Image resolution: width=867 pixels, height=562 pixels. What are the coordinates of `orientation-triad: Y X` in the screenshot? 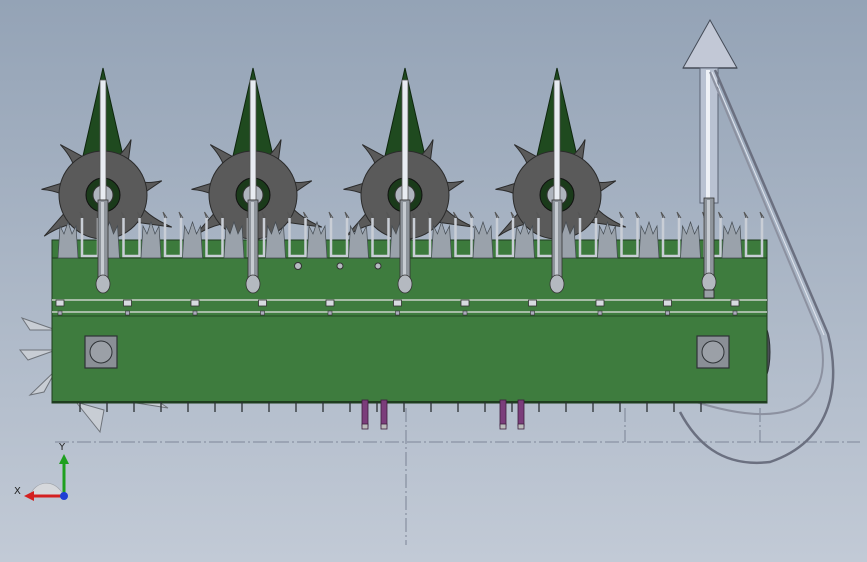 It's located at (41, 471).